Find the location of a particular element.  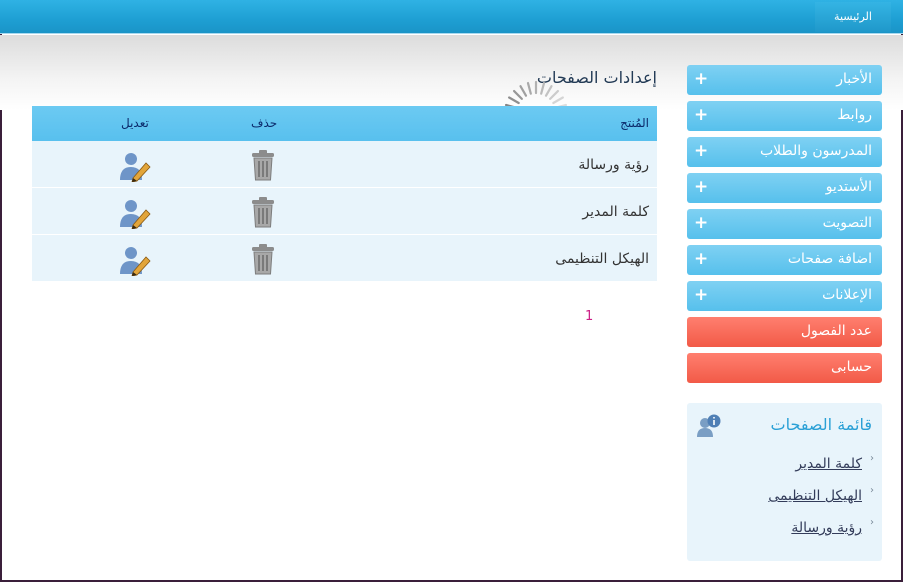

sidebar-item-label: روابط is located at coordinates (854, 115).